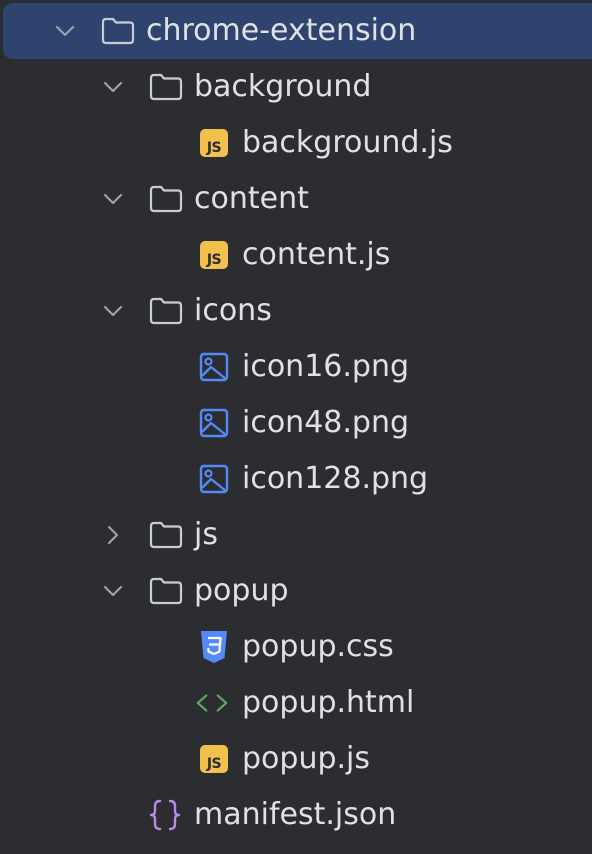 Image resolution: width=592 pixels, height=854 pixels. Describe the element at coordinates (296, 535) in the screenshot. I see `tree-row-js-folder: js` at that location.